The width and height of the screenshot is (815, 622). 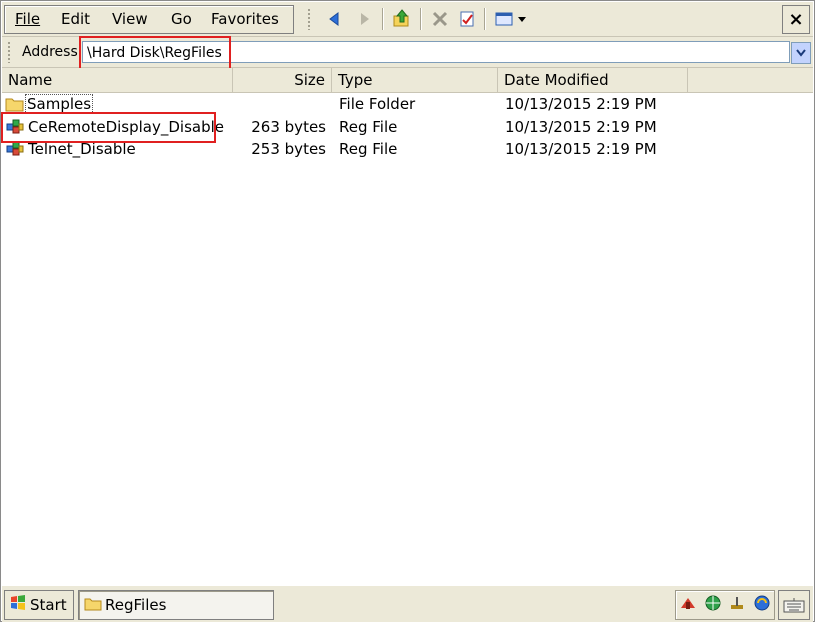 What do you see at coordinates (512, 19) in the screenshot?
I see `views-icon` at bounding box center [512, 19].